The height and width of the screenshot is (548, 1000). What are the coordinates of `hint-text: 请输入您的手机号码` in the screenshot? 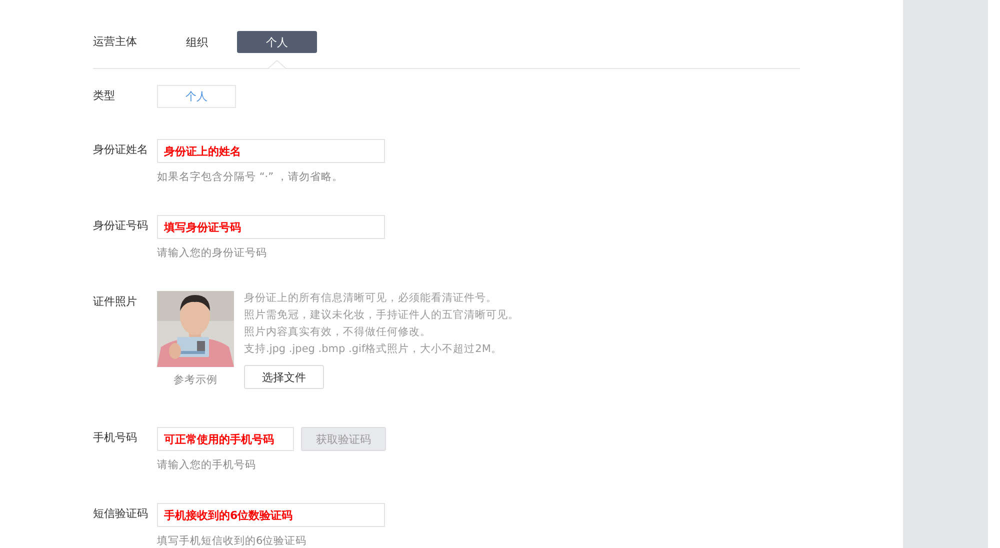 It's located at (207, 465).